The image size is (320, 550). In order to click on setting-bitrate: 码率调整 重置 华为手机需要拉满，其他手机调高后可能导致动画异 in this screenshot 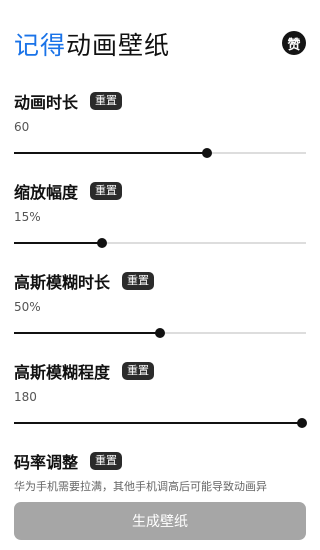, I will do `click(160, 472)`.